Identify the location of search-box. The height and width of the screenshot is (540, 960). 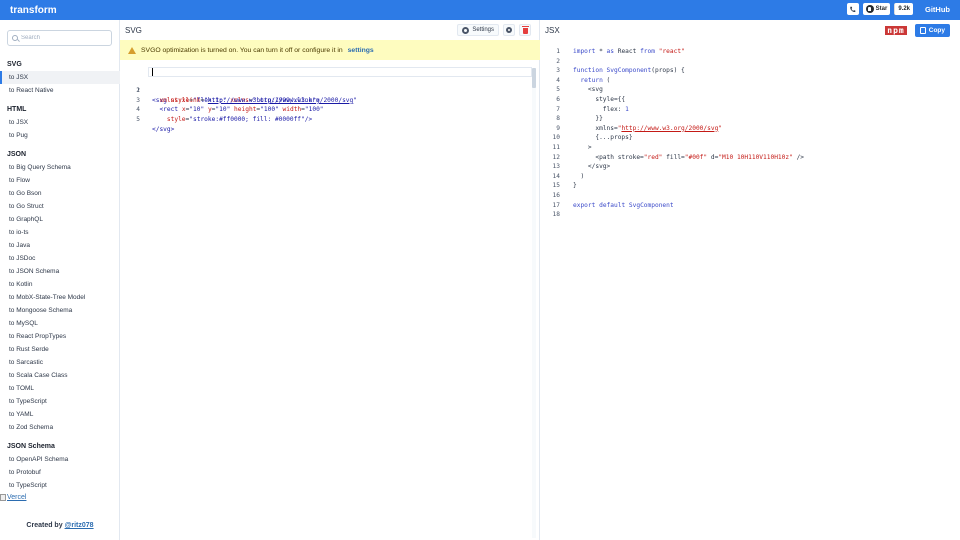
(59, 38).